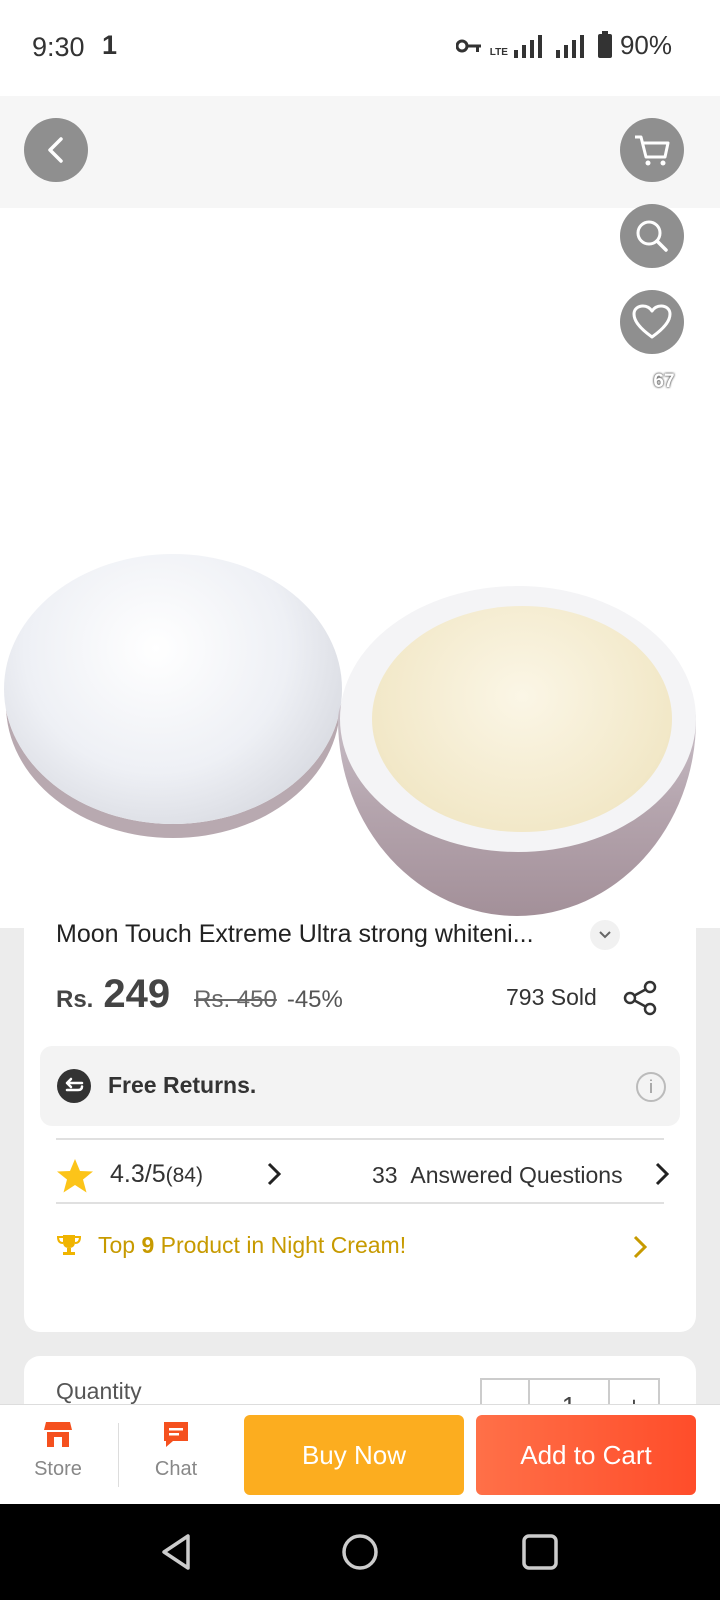  Describe the element at coordinates (58, 1469) in the screenshot. I see `store-label: Store` at that location.